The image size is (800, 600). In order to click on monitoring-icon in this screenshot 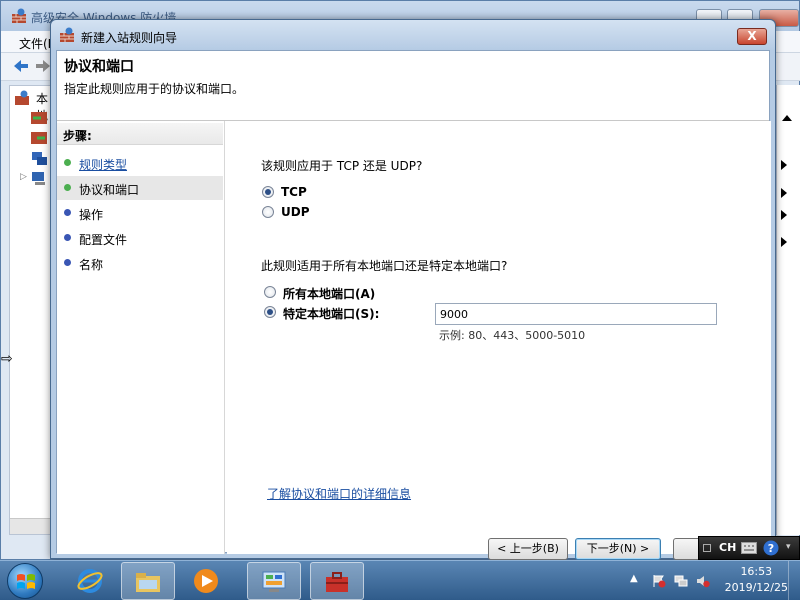, I will do `click(39, 178)`.